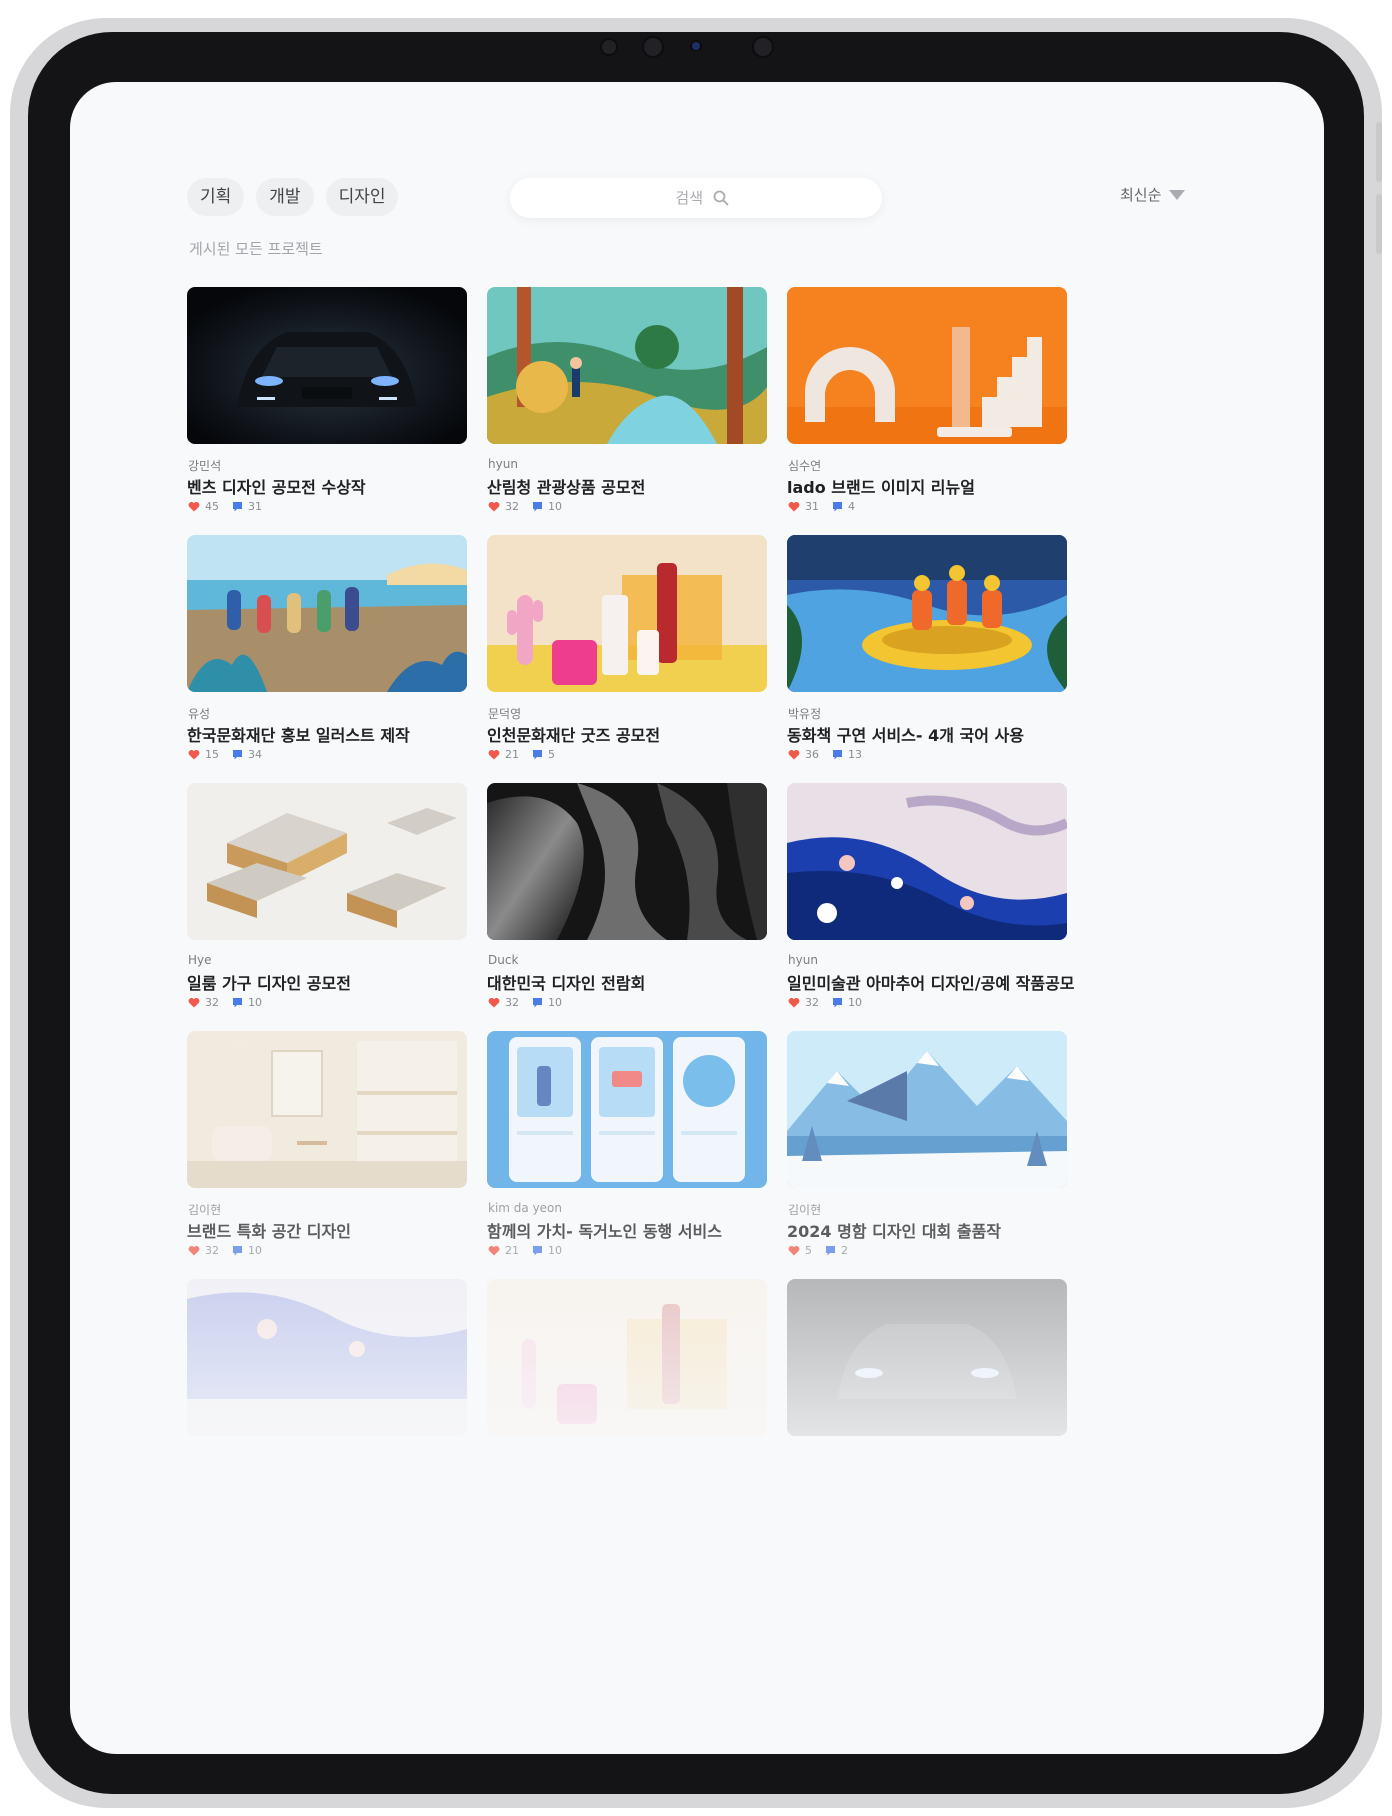  I want to click on project-title: 브랜드 특화 공간 디자인, so click(269, 1230).